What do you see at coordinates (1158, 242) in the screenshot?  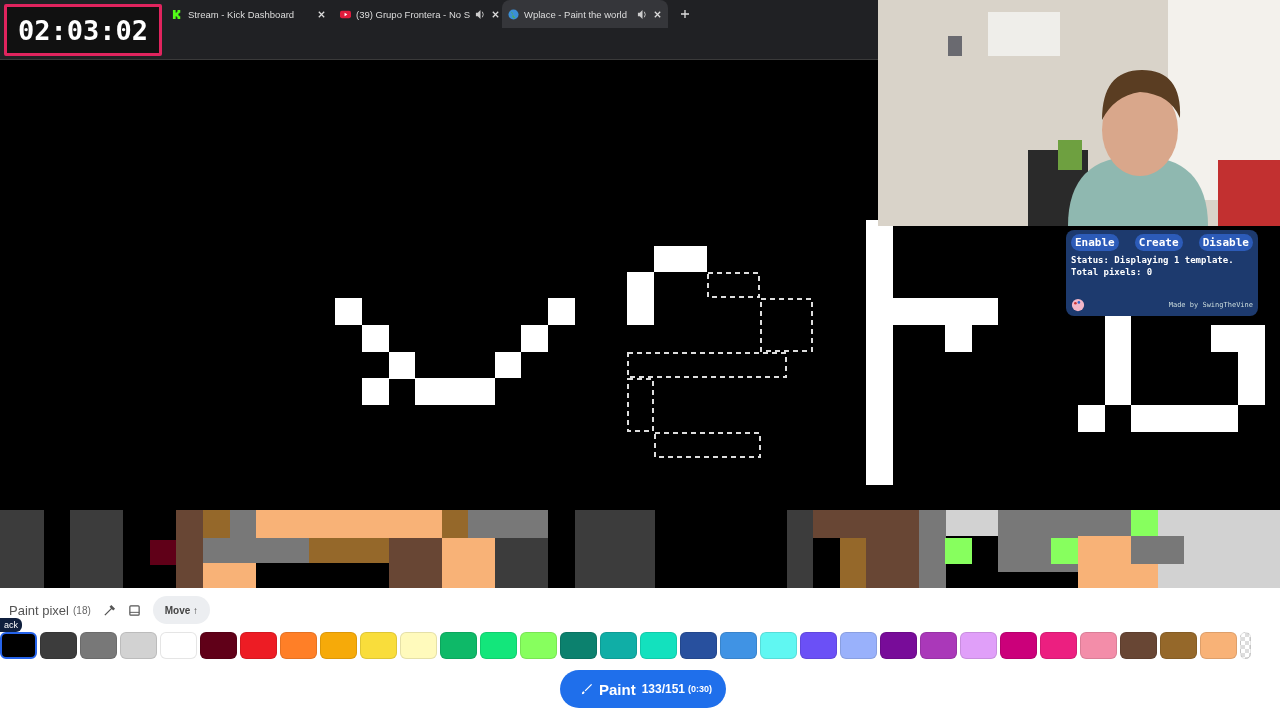 I see `template-button: Create` at bounding box center [1158, 242].